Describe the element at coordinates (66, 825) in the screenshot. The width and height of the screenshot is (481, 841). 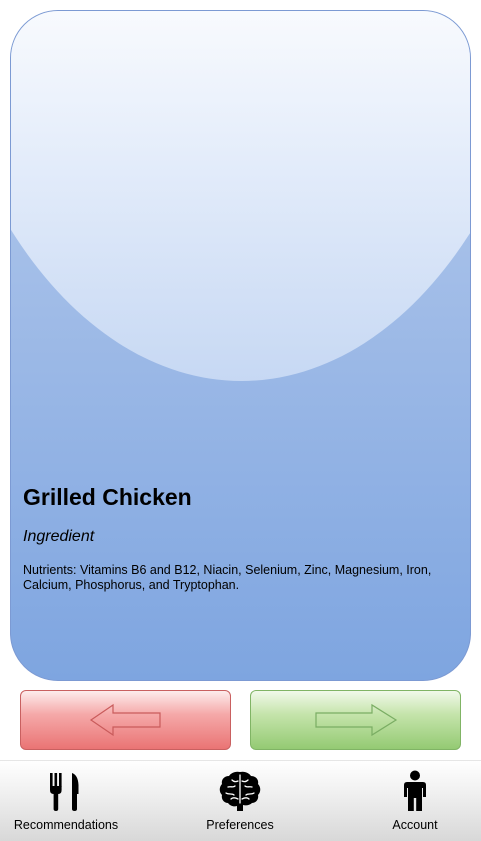
I see `tab-label-recommendations: Recommendations` at that location.